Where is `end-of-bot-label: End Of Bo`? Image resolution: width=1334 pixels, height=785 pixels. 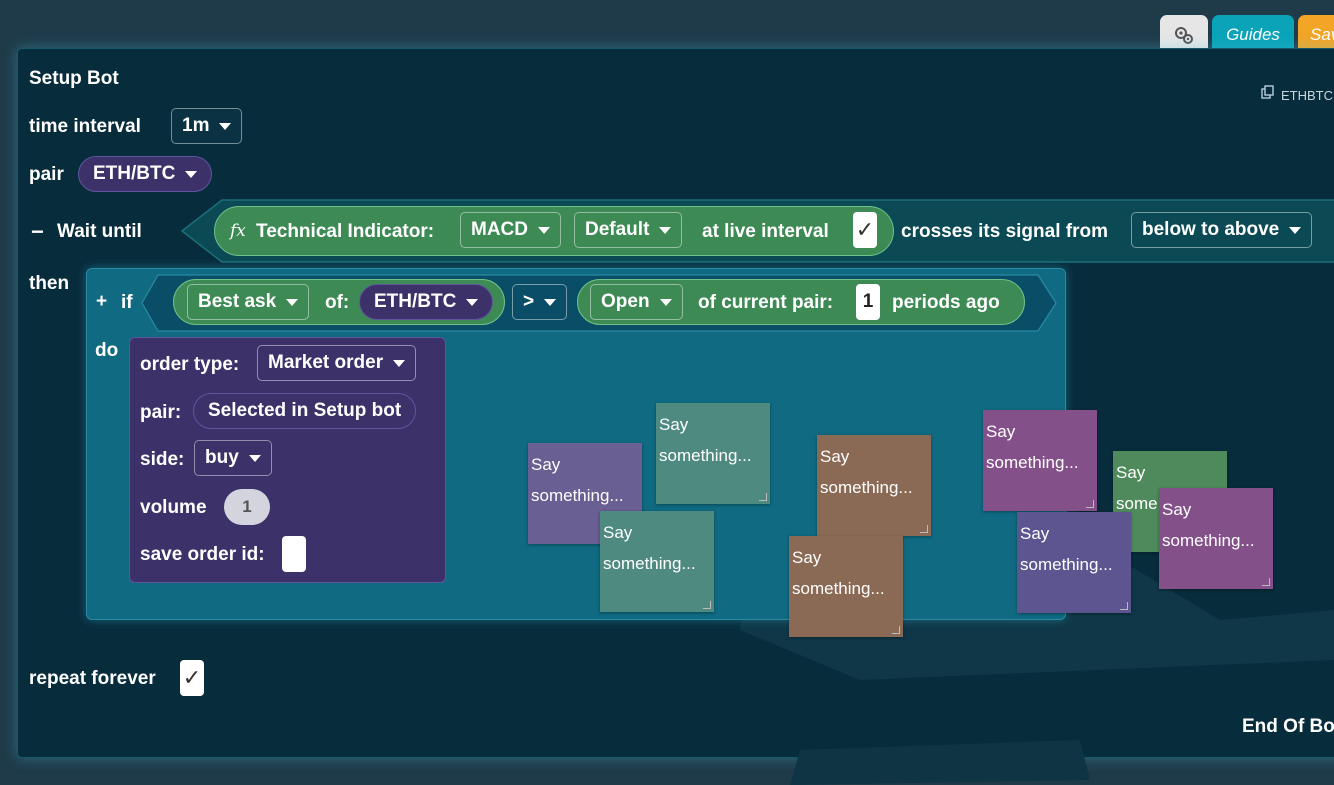
end-of-bot-label: End Of Bo is located at coordinates (1288, 726).